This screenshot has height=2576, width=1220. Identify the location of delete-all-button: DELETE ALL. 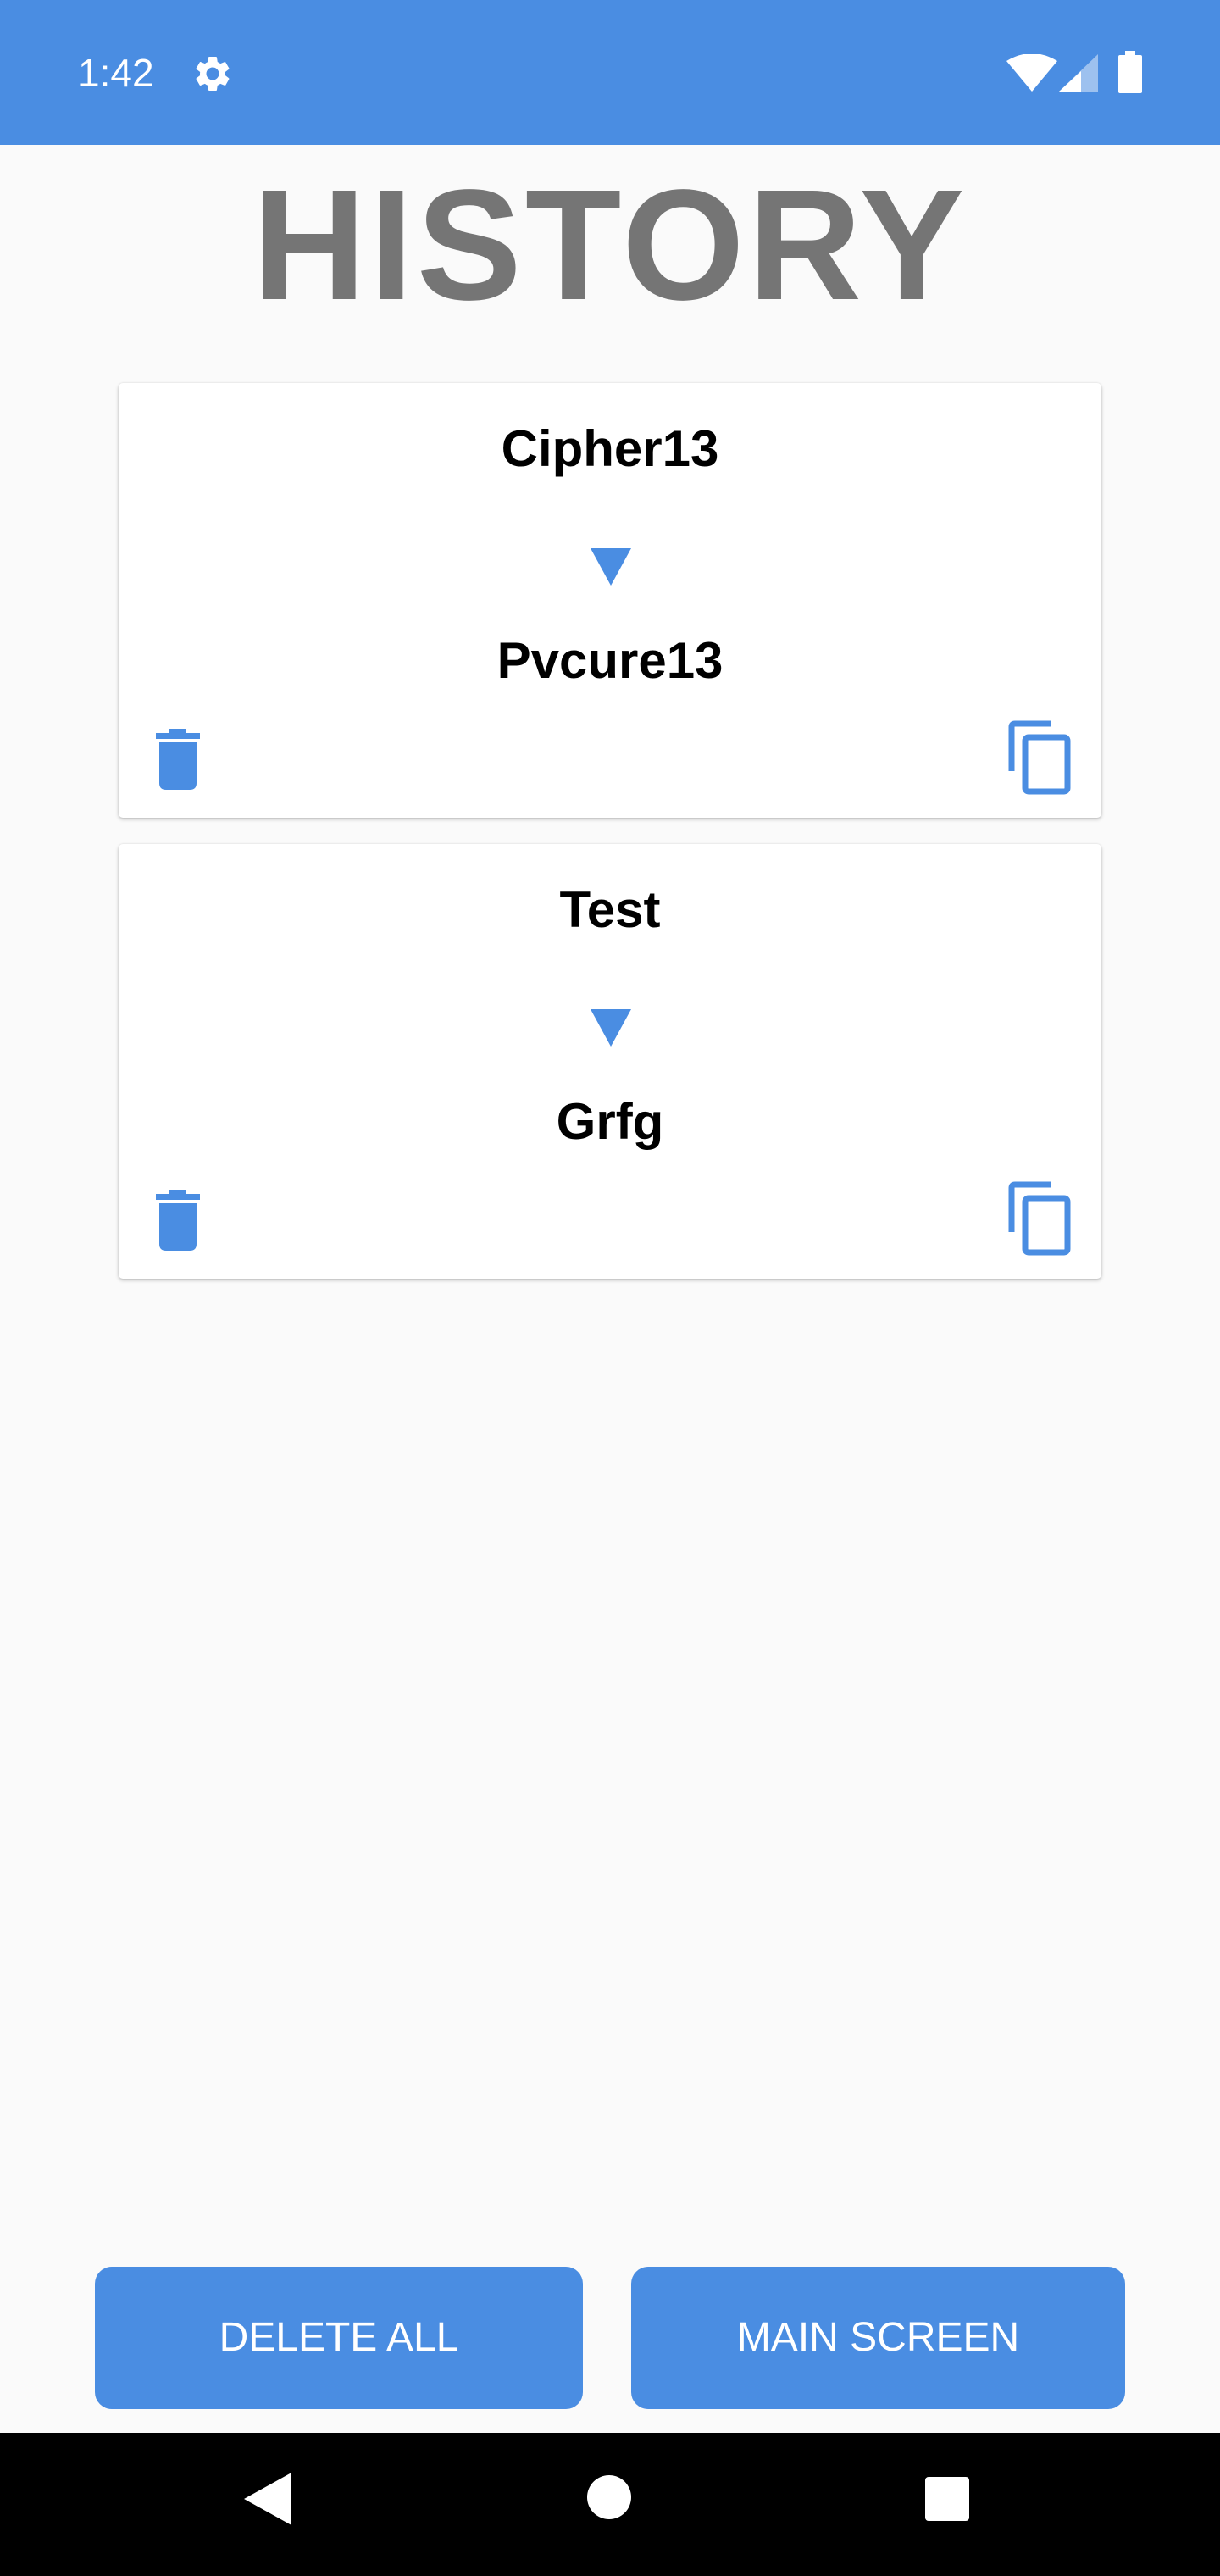
(339, 2338).